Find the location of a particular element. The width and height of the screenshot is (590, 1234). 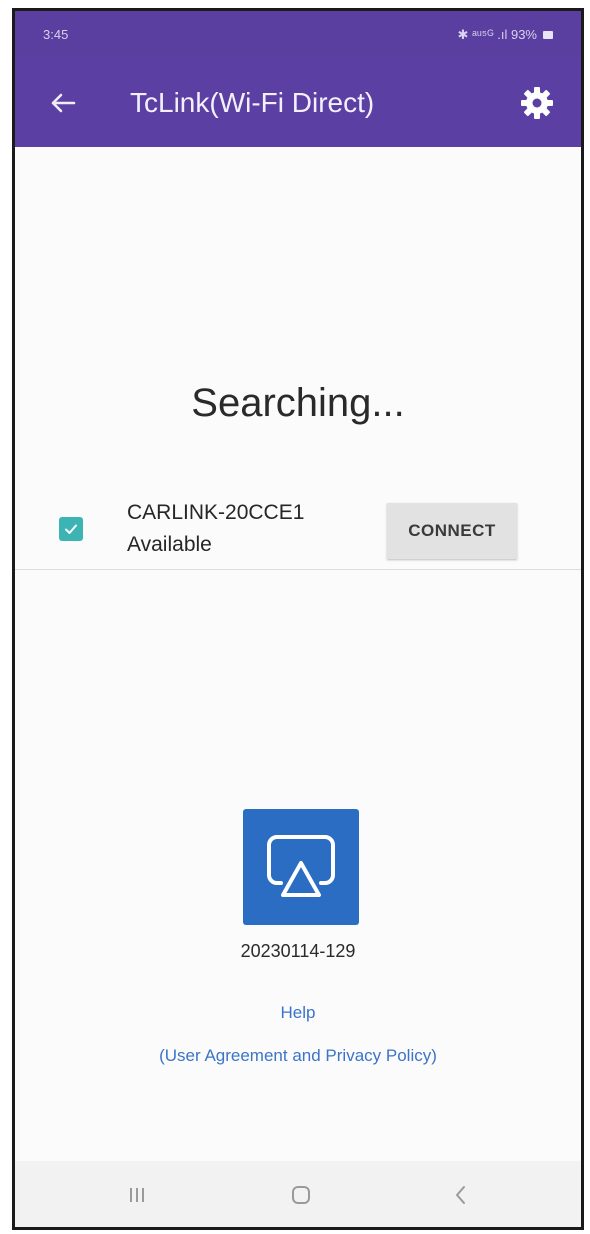

system-back-button is located at coordinates (461, 1195).